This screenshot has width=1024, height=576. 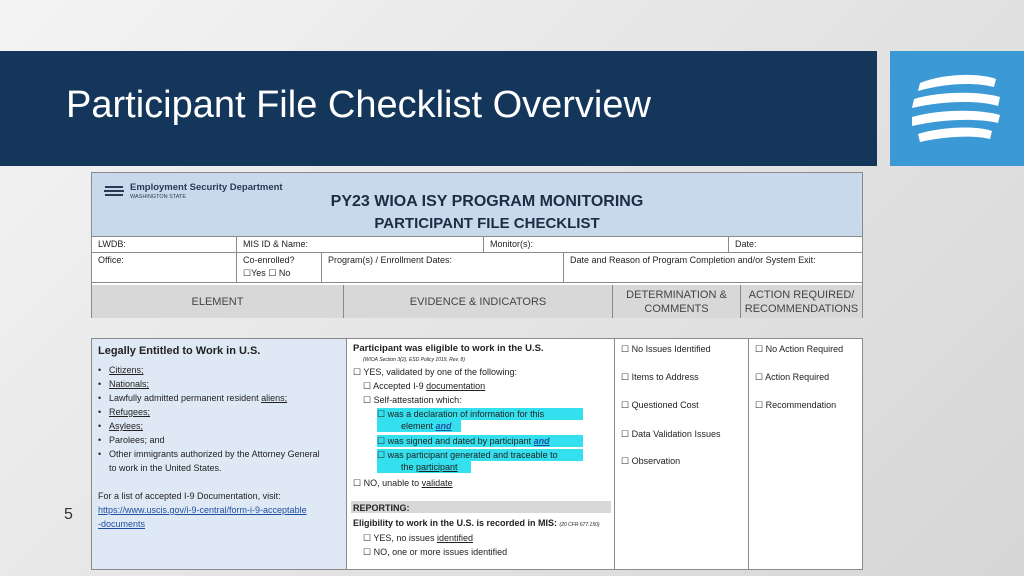 What do you see at coordinates (222, 370) in the screenshot?
I see `list-item: Citizens;` at bounding box center [222, 370].